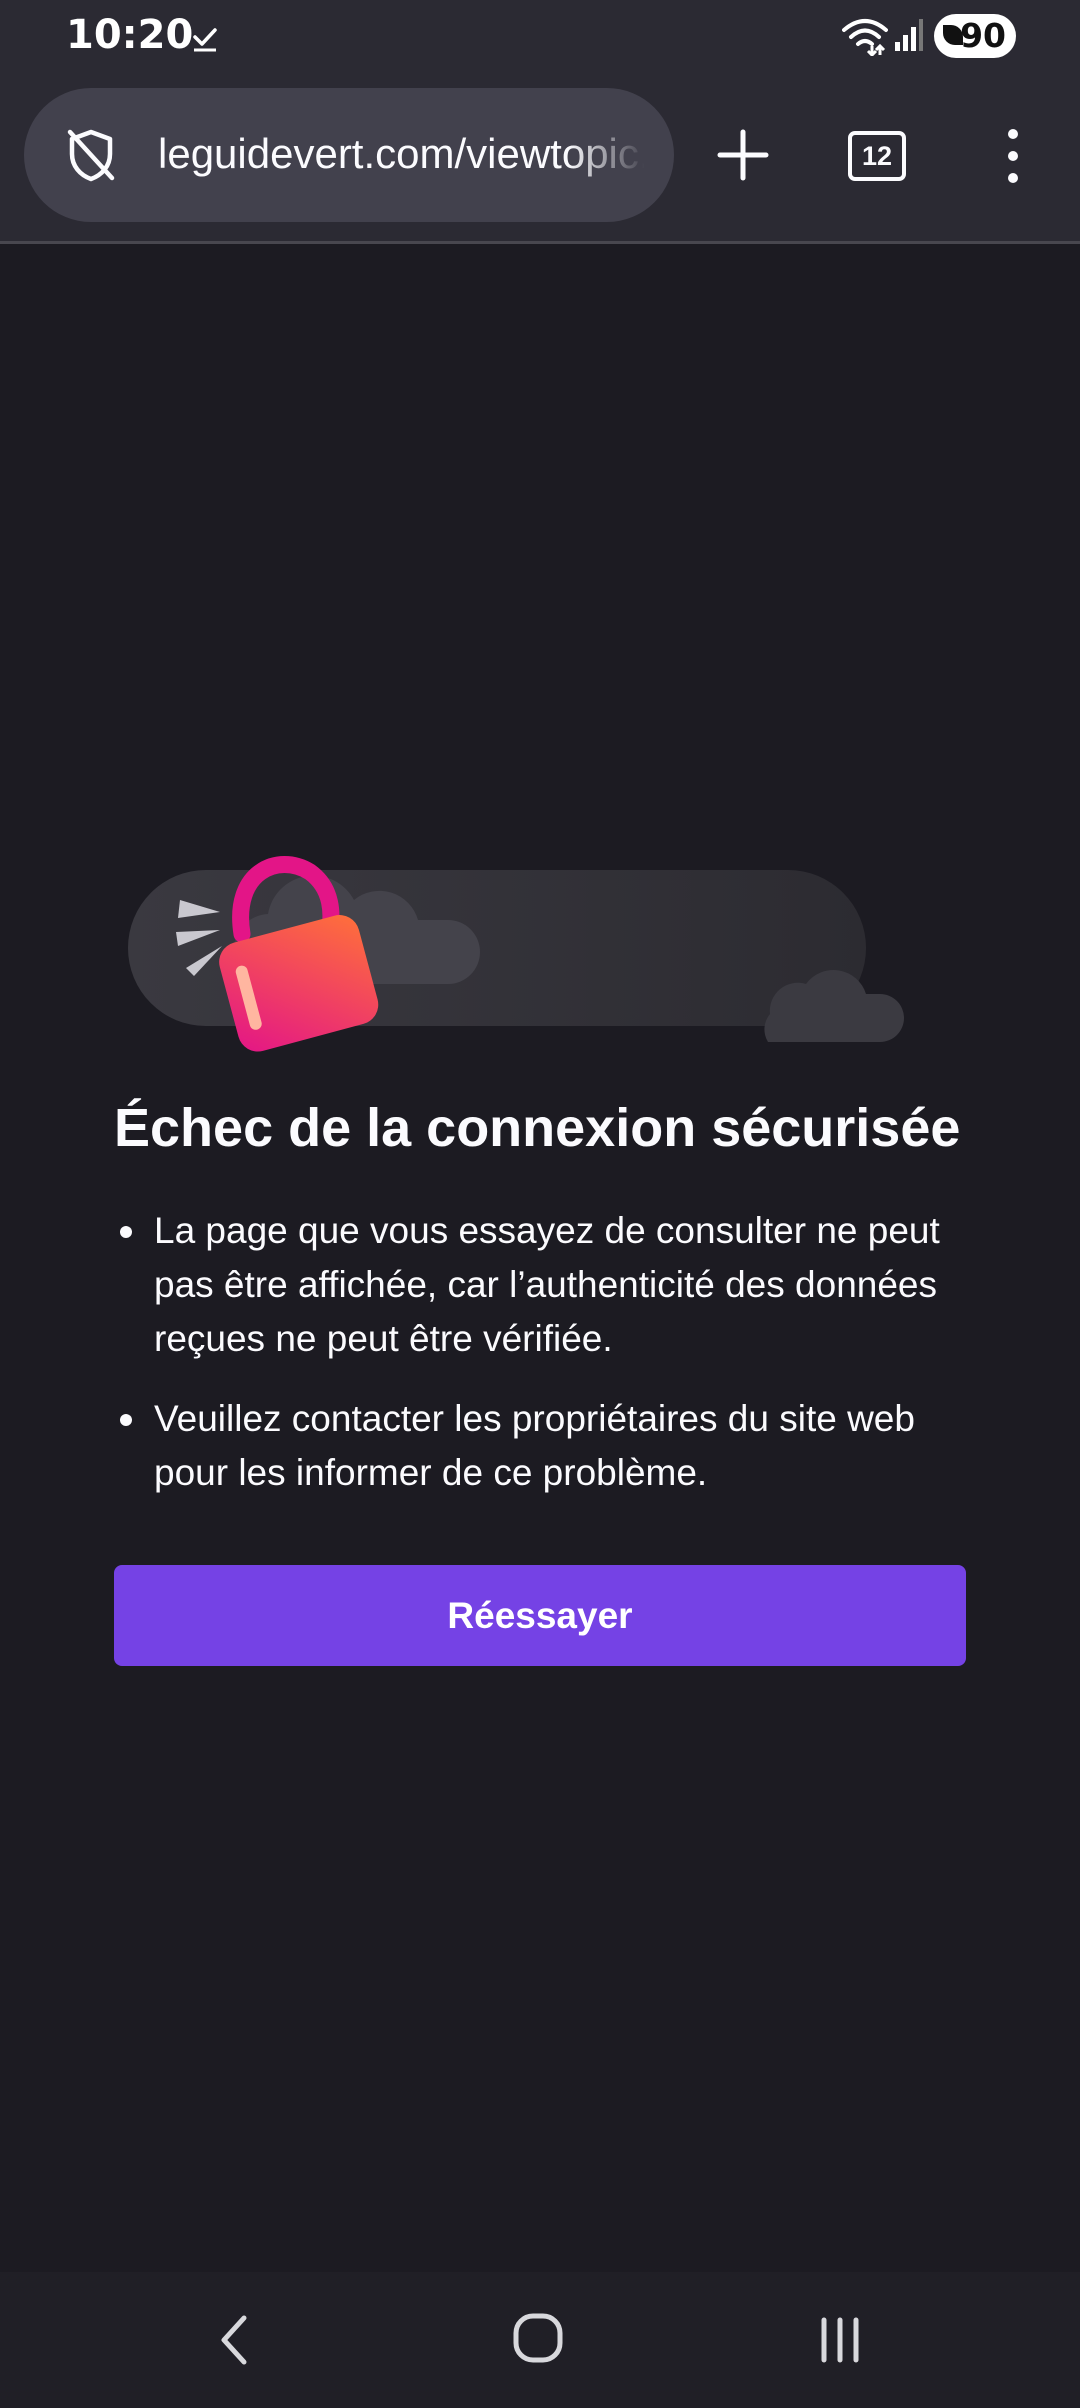 This screenshot has height=2408, width=1080. I want to click on plus-icon, so click(743, 155).